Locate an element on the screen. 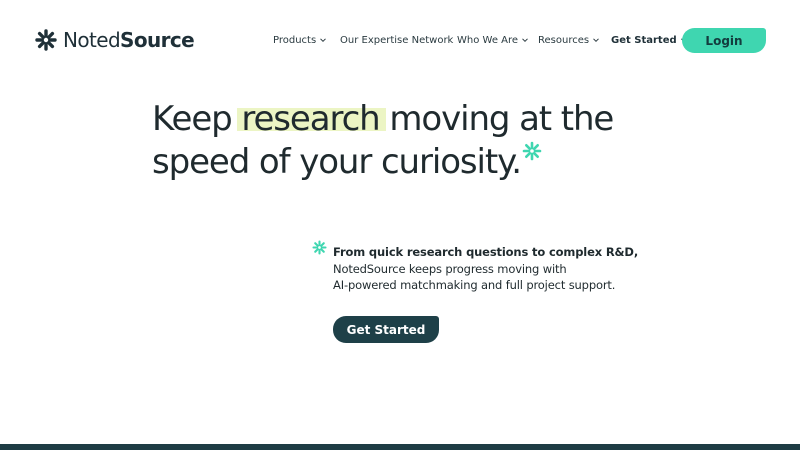  next-section-band is located at coordinates (400, 447).